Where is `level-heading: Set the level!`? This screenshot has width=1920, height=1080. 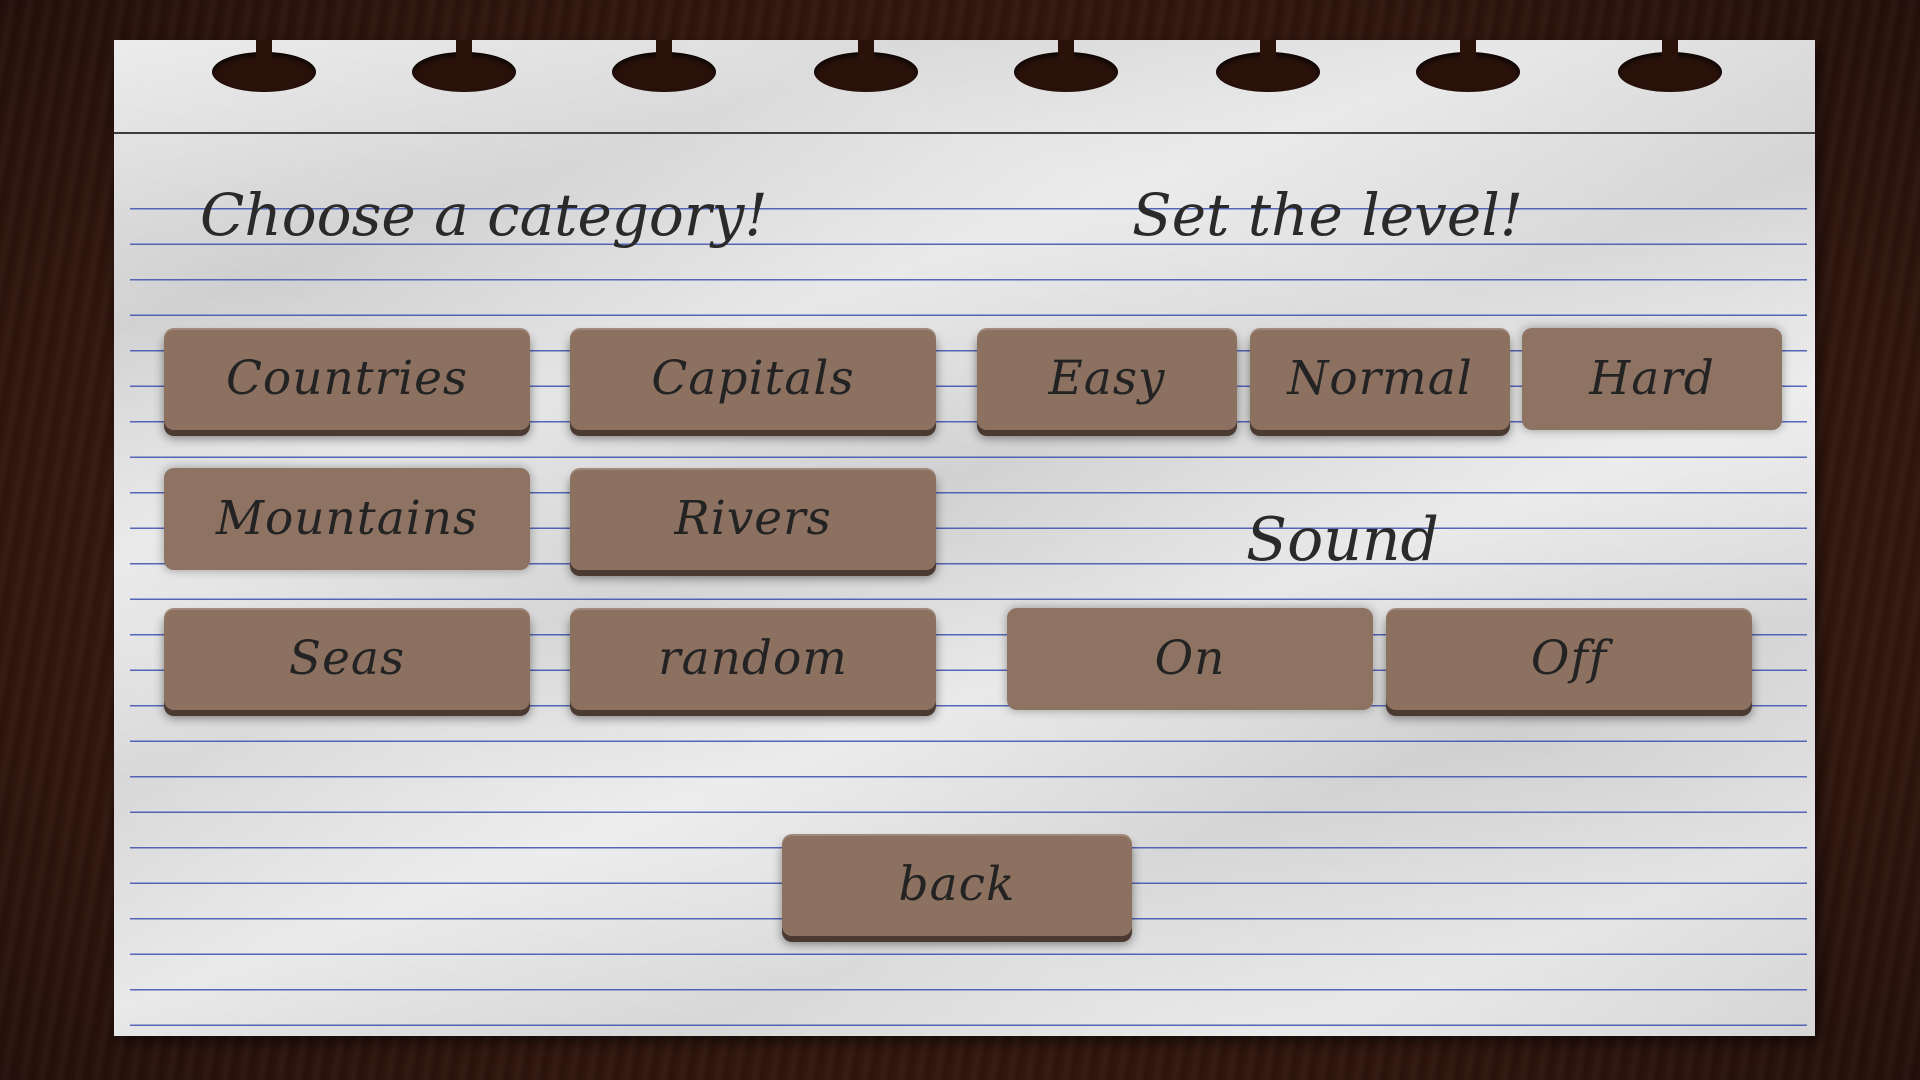 level-heading: Set the level! is located at coordinates (1328, 215).